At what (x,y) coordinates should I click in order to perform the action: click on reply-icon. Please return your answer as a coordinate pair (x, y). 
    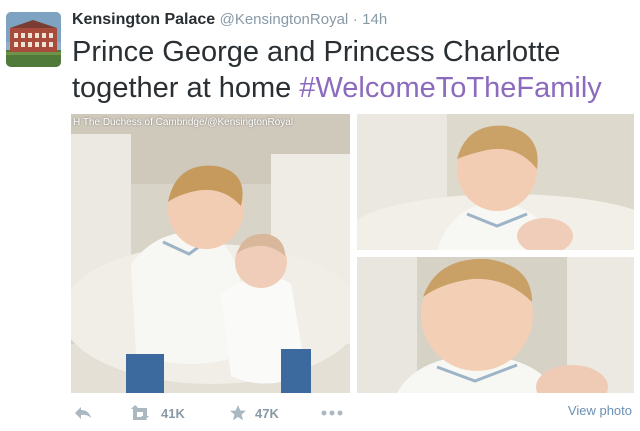
    Looking at the image, I should click on (83, 413).